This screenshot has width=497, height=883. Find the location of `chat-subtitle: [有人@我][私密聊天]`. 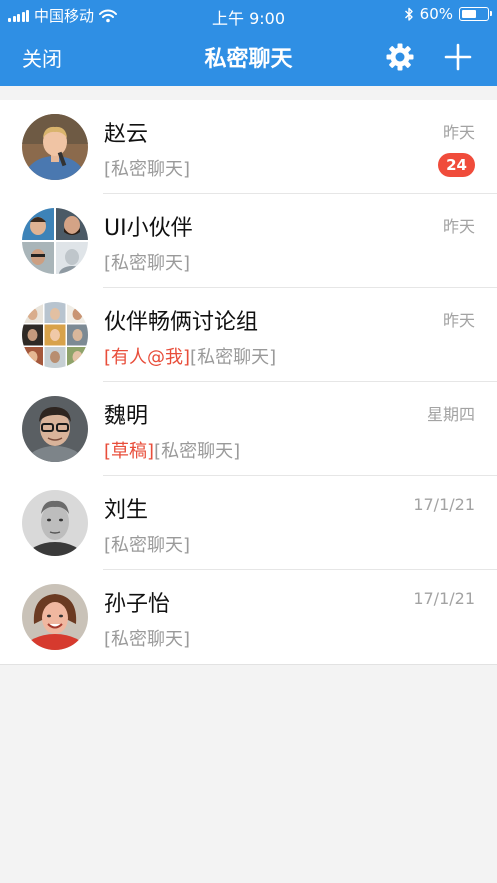

chat-subtitle: [有人@我][私密聊天] is located at coordinates (190, 356).